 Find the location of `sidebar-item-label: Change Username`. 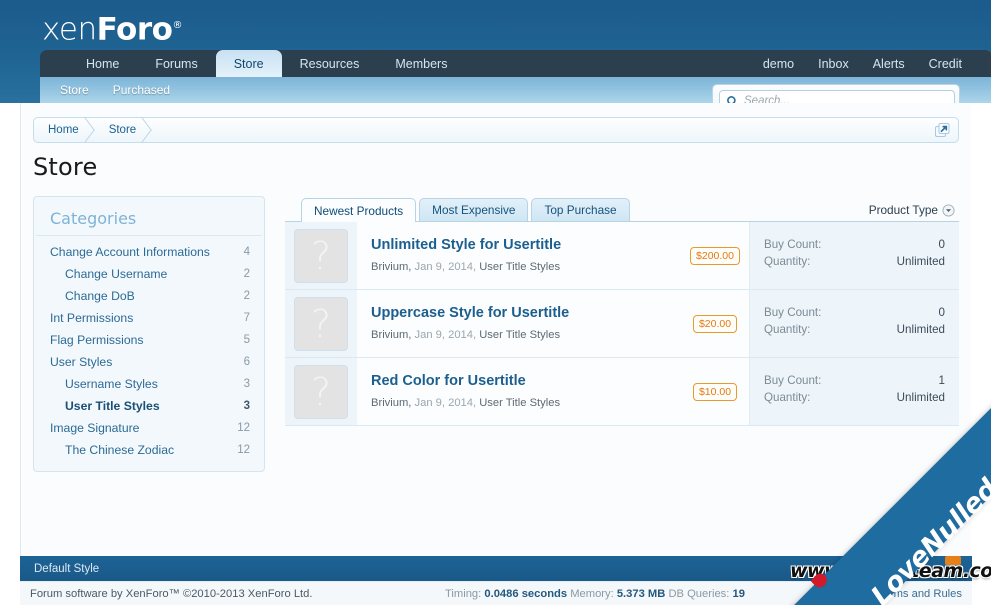

sidebar-item-label: Change Username is located at coordinates (116, 274).